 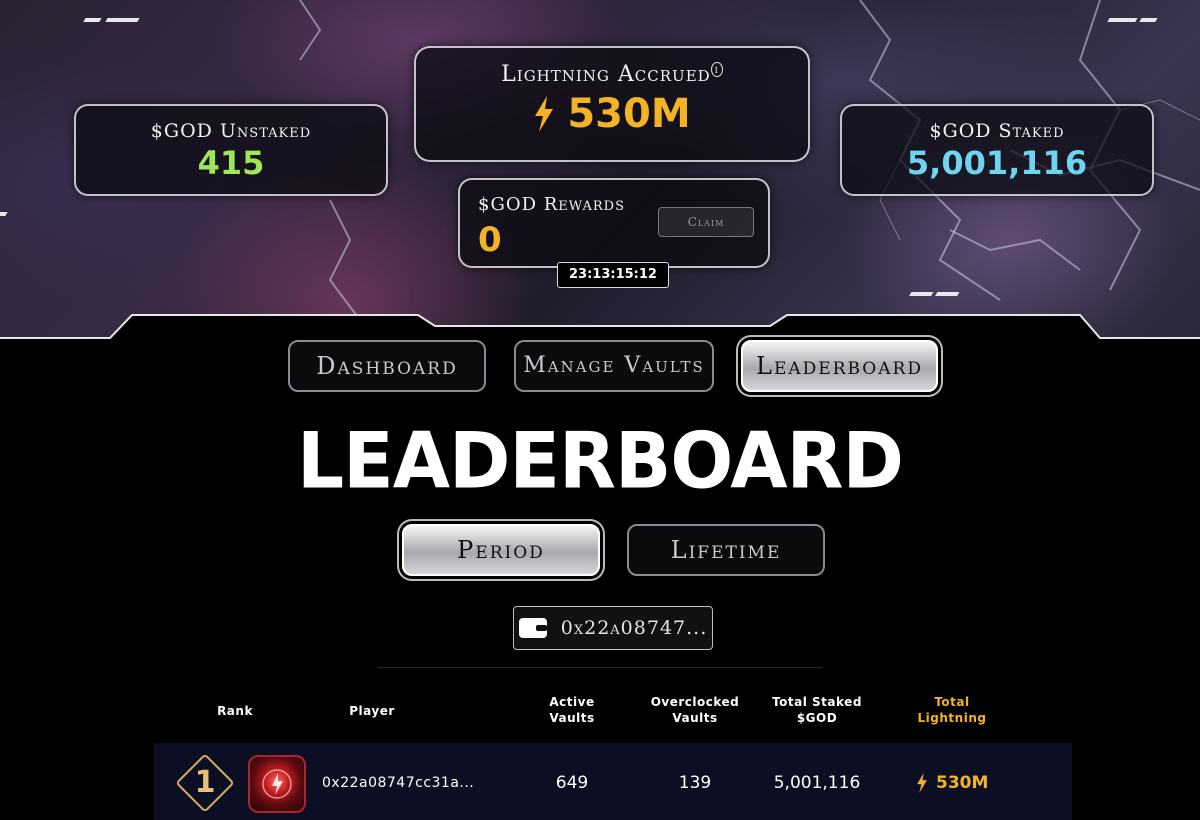 I want to click on god-unstaked-value: 415, so click(x=231, y=163).